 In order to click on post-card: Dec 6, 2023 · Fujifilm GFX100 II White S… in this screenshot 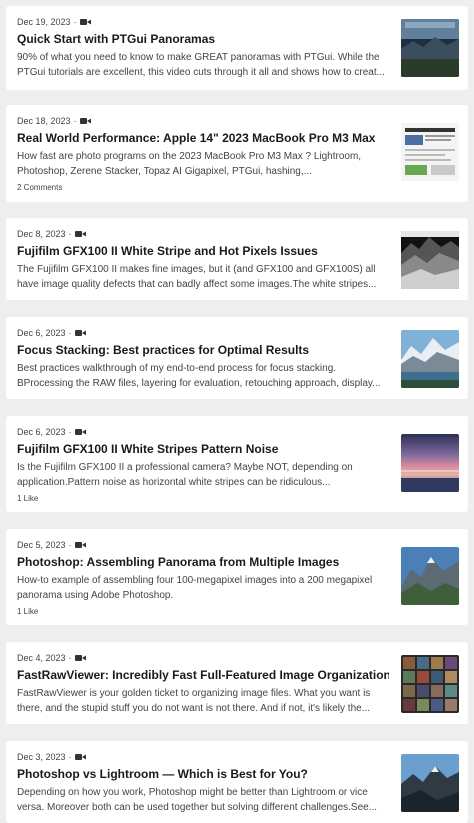, I will do `click(237, 464)`.